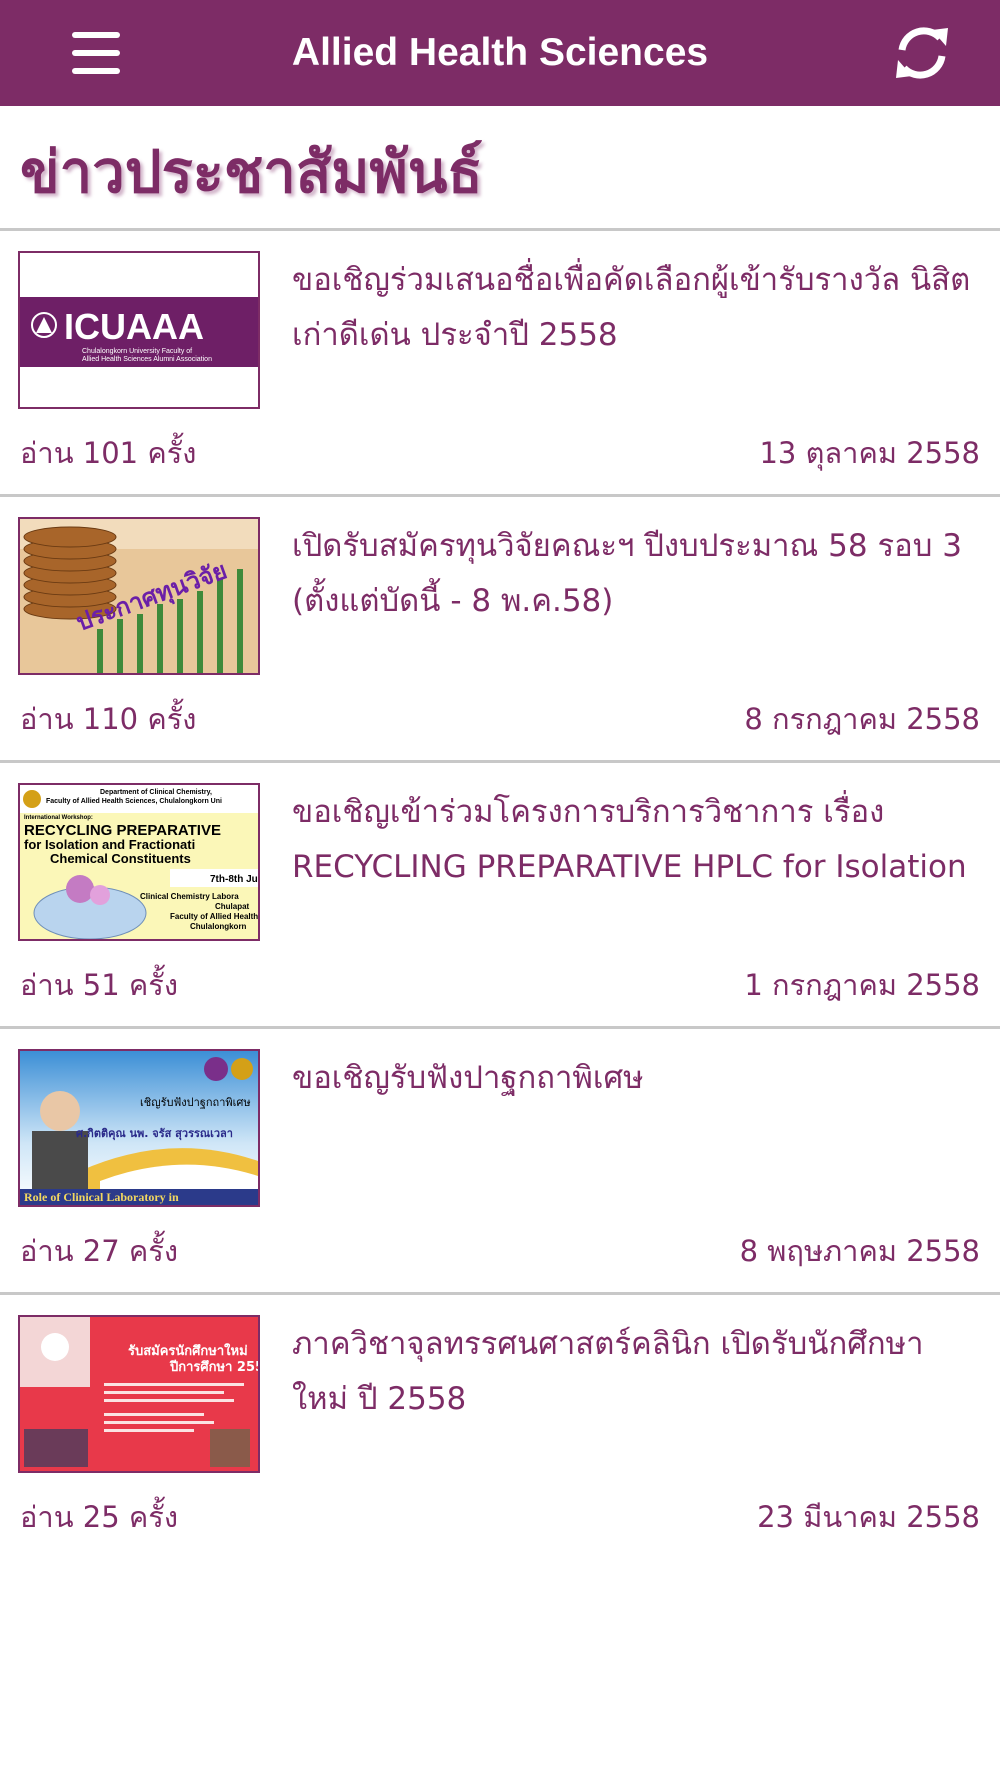 The height and width of the screenshot is (1778, 1000). Describe the element at coordinates (99, 1517) in the screenshot. I see `read-count: อ่าน 25 ครั้ง` at that location.